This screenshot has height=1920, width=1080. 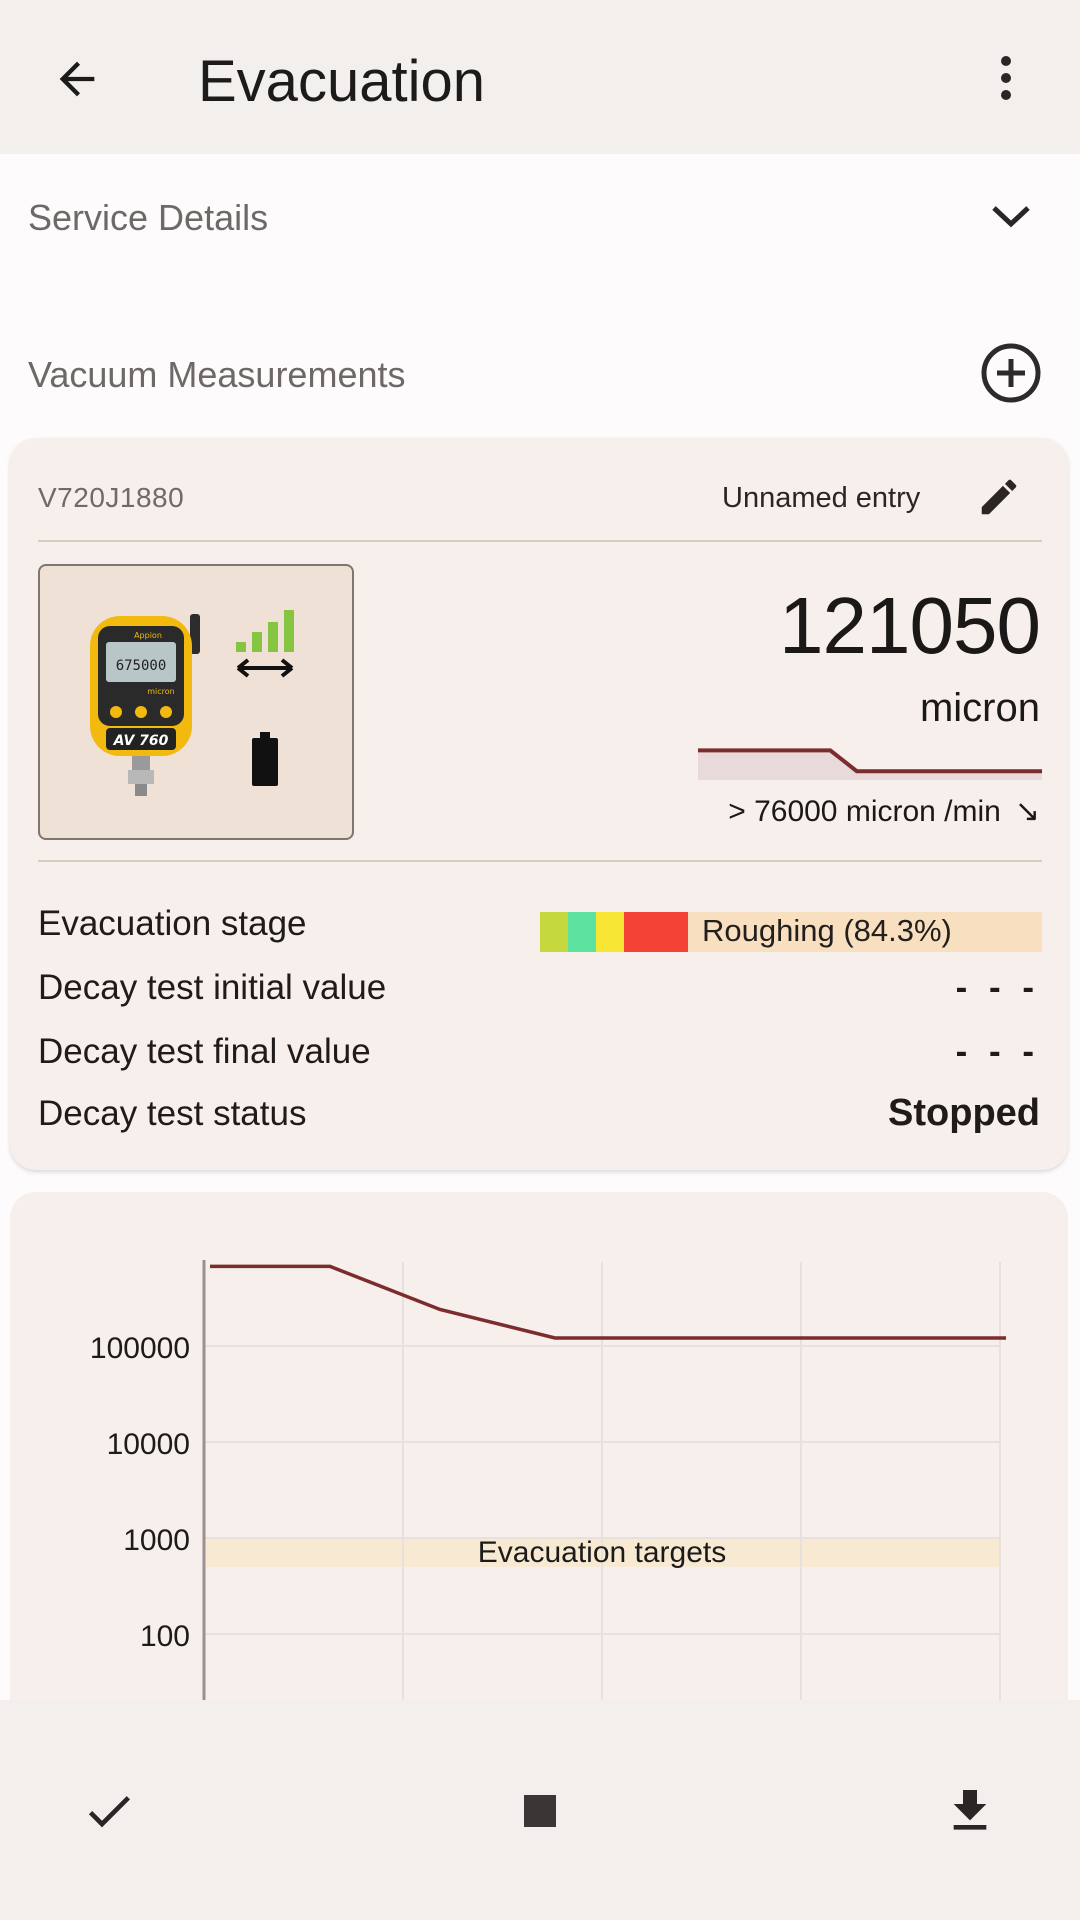 What do you see at coordinates (1027, 811) in the screenshot?
I see `arrow-down-right-icon: ↘` at bounding box center [1027, 811].